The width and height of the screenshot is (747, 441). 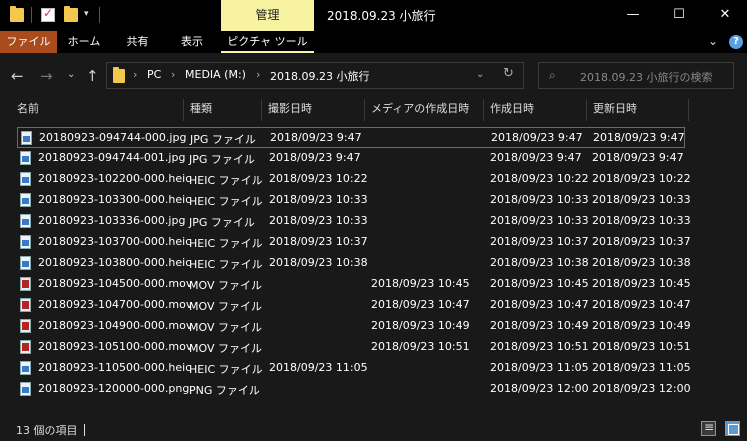 What do you see at coordinates (638, 109) in the screenshot?
I see `column-header-modified: 更新日時` at bounding box center [638, 109].